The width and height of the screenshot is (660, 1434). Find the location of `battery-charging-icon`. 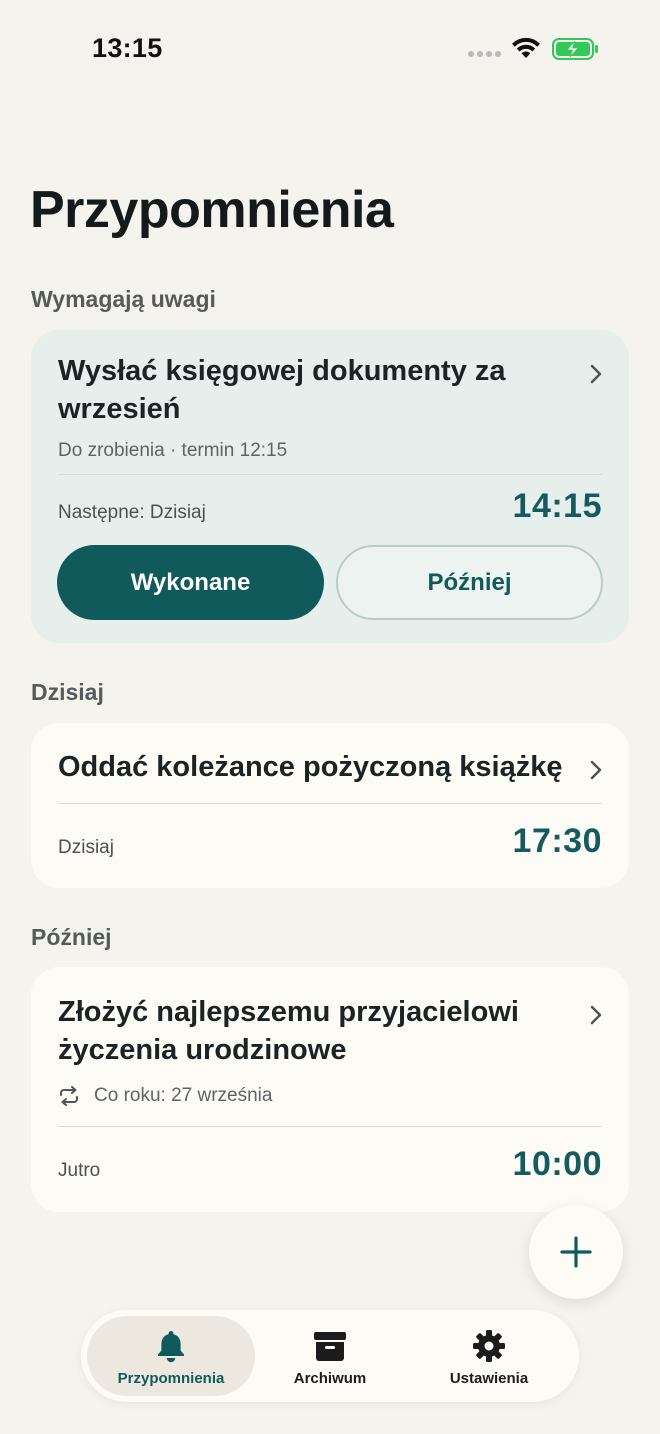

battery-charging-icon is located at coordinates (575, 49).